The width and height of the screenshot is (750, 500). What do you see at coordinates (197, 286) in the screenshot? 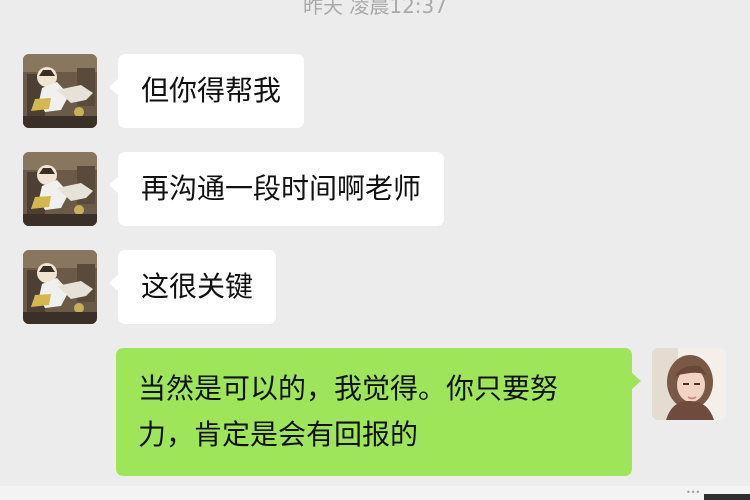
I see `message-text: 这很关键` at bounding box center [197, 286].